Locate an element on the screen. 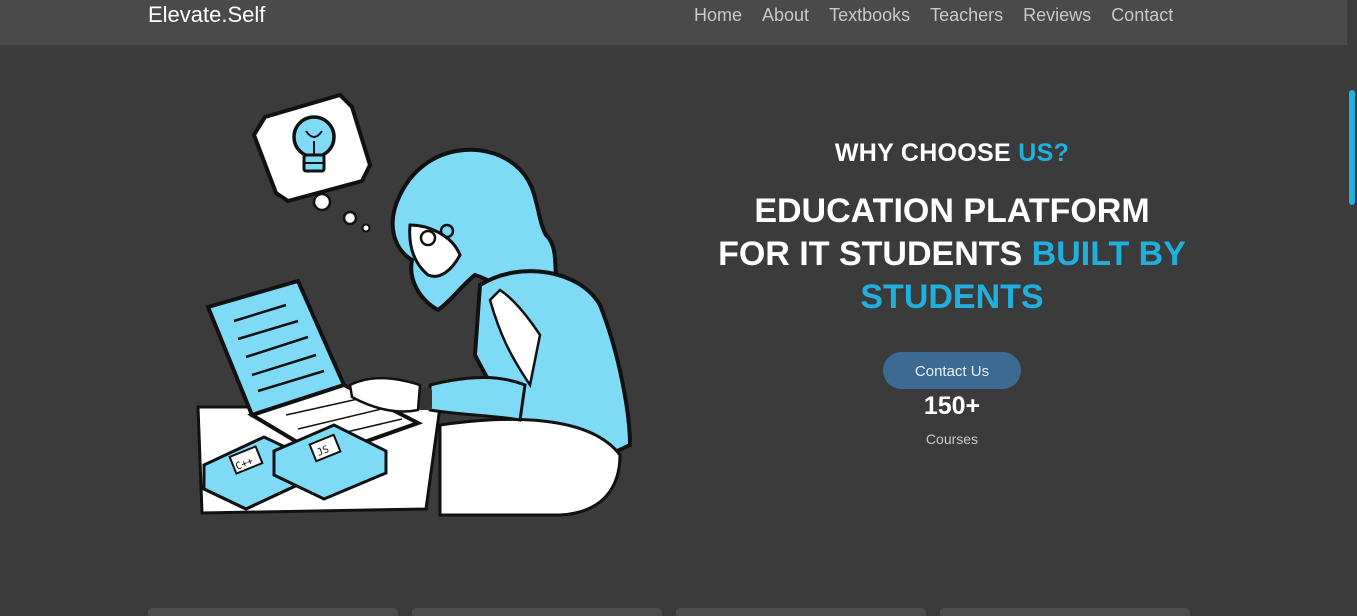 This screenshot has height=616, width=1357. nav-link-reviews: Reviews is located at coordinates (1057, 15).